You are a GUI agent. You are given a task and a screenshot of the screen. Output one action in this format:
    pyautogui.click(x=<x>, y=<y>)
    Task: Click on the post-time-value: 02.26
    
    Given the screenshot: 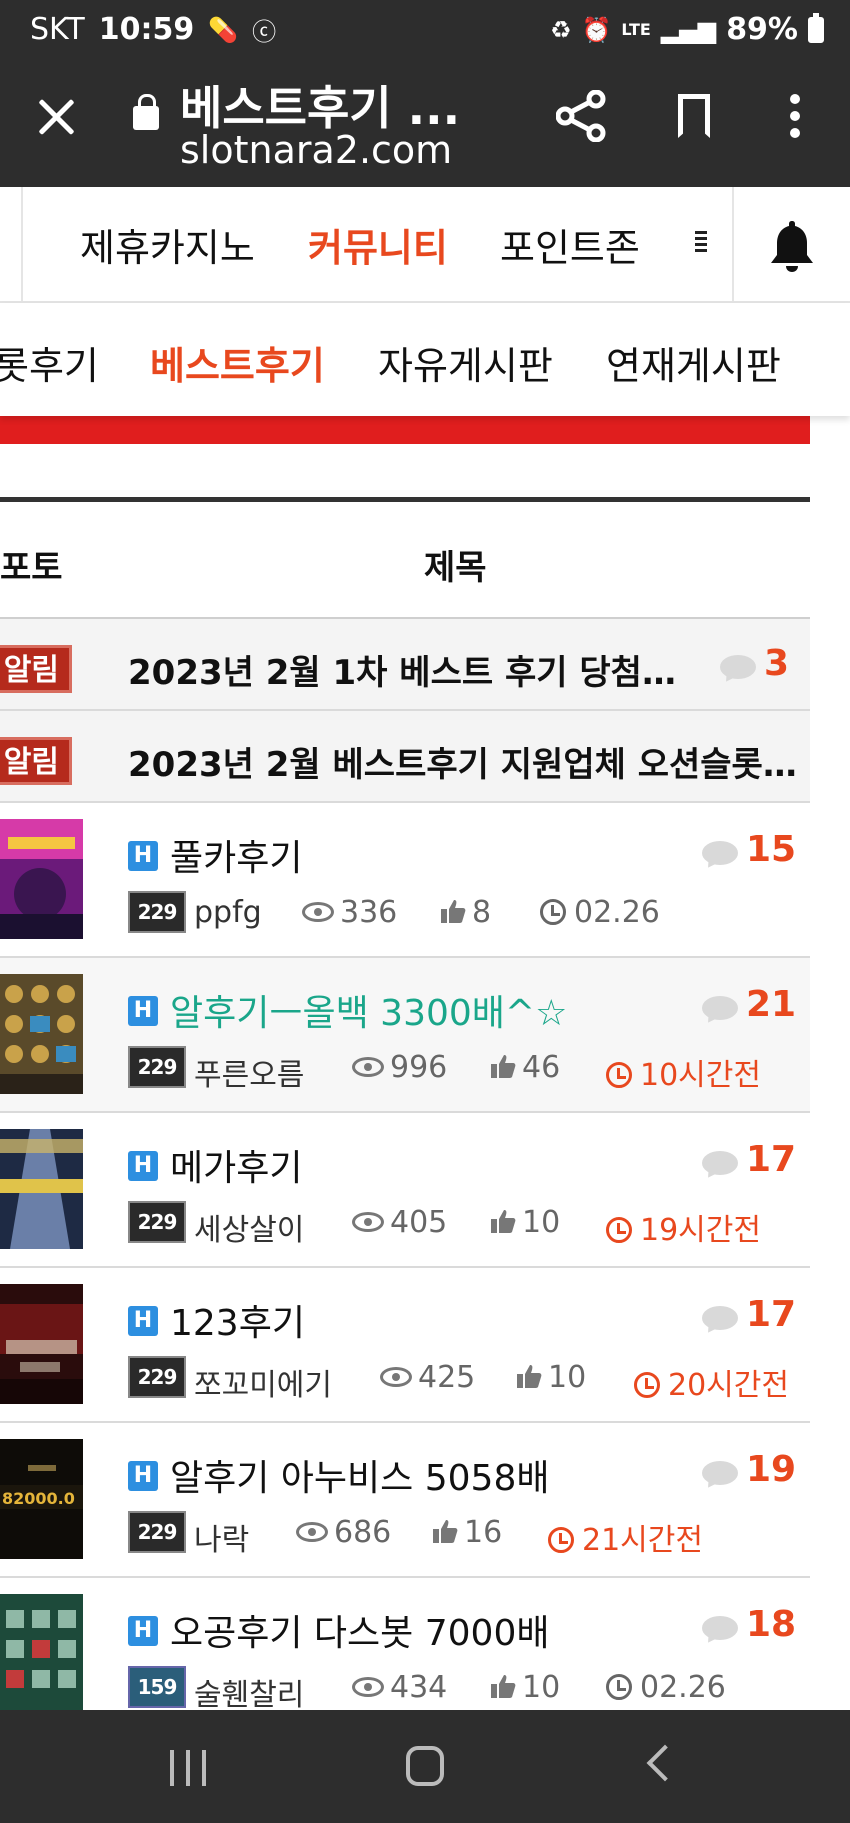 What is the action you would take?
    pyautogui.click(x=683, y=1687)
    